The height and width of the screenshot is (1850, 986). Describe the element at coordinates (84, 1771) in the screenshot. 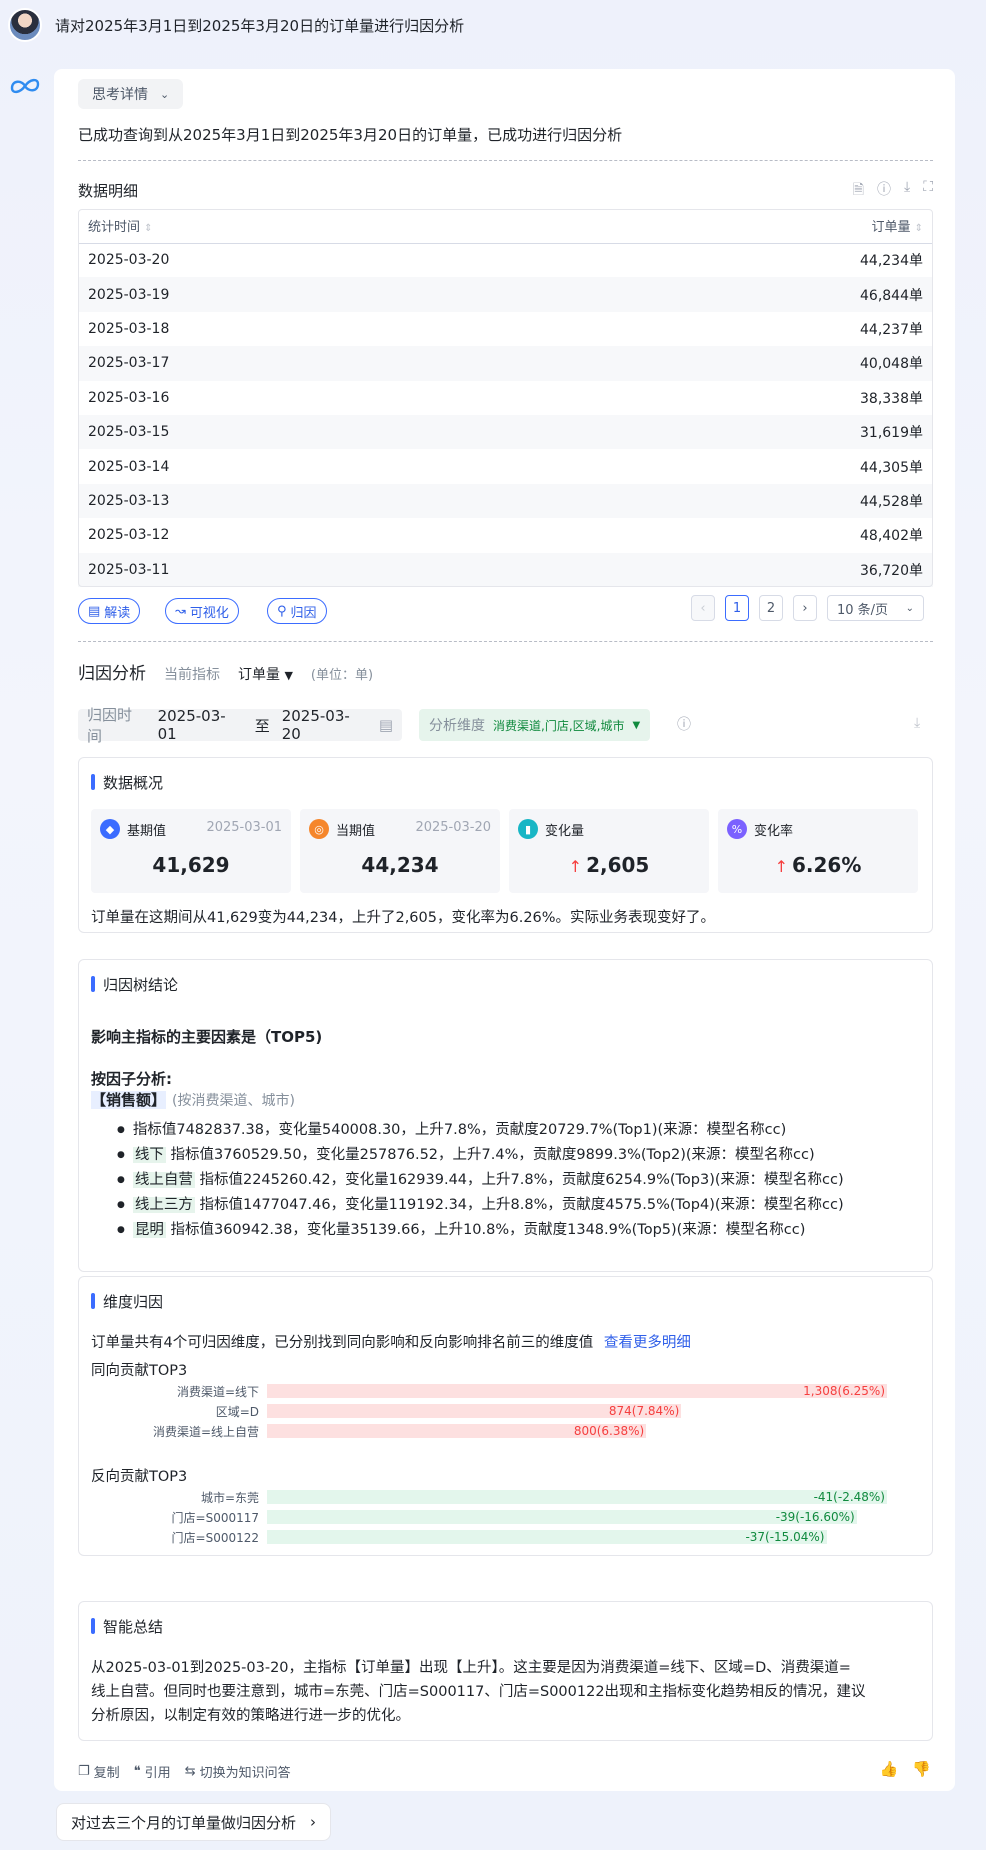

I see `copy-icon: ❐` at that location.